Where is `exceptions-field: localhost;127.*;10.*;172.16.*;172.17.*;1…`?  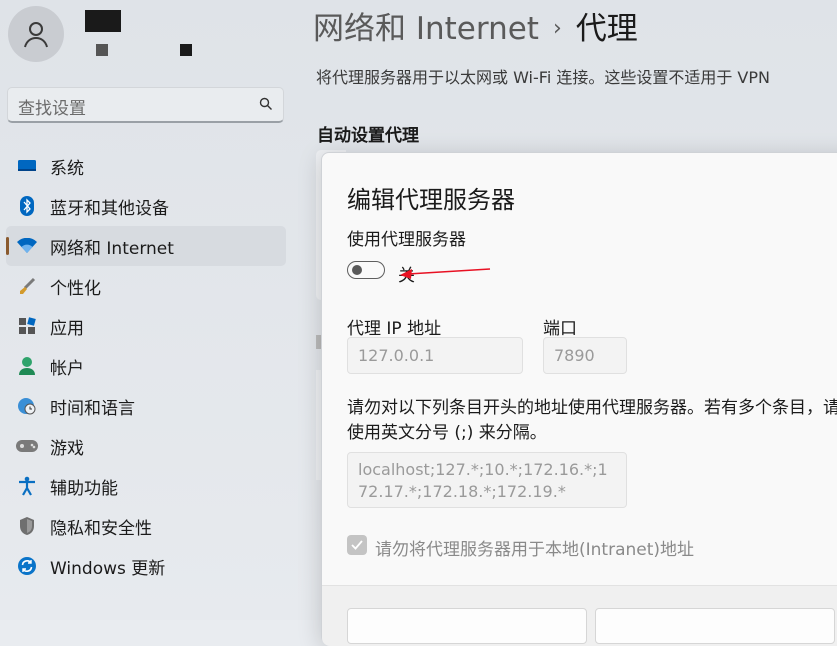 exceptions-field: localhost;127.*;10.*;172.16.*;172.17.*;1… is located at coordinates (487, 480).